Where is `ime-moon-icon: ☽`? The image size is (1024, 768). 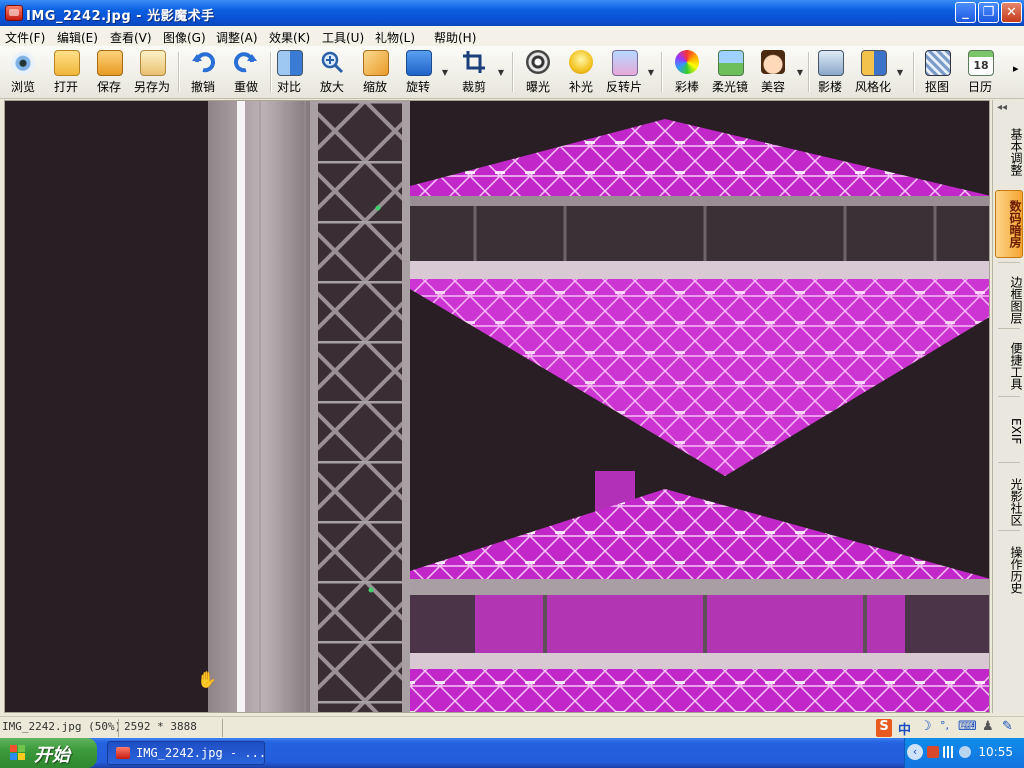 ime-moon-icon: ☽ is located at coordinates (926, 728).